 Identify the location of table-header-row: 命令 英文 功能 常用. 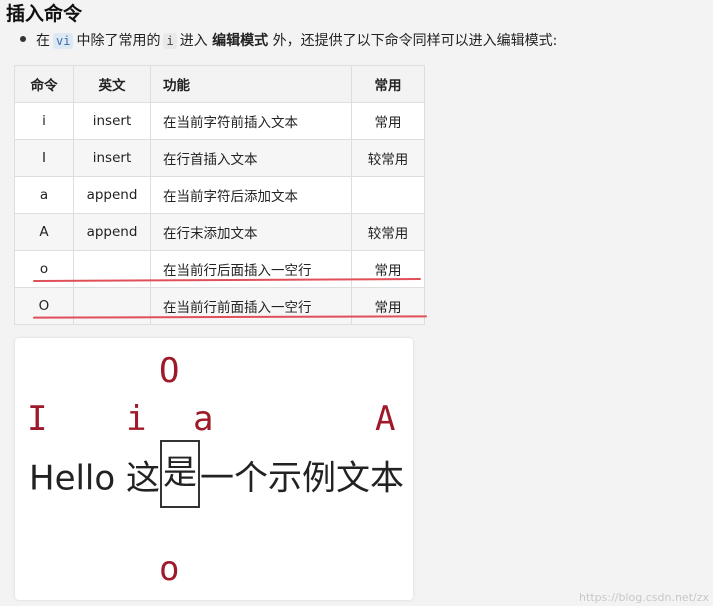
(219, 84).